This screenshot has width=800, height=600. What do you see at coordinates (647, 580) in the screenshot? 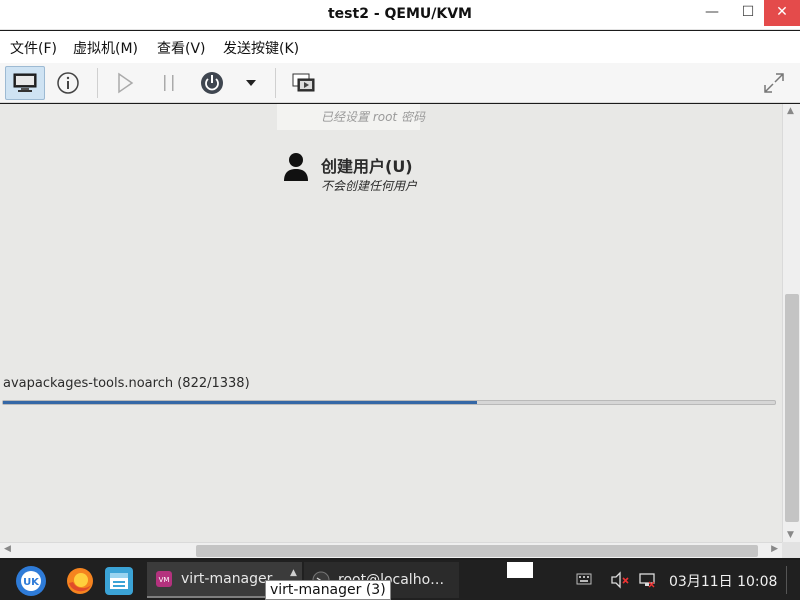
I see `network-icon` at bounding box center [647, 580].